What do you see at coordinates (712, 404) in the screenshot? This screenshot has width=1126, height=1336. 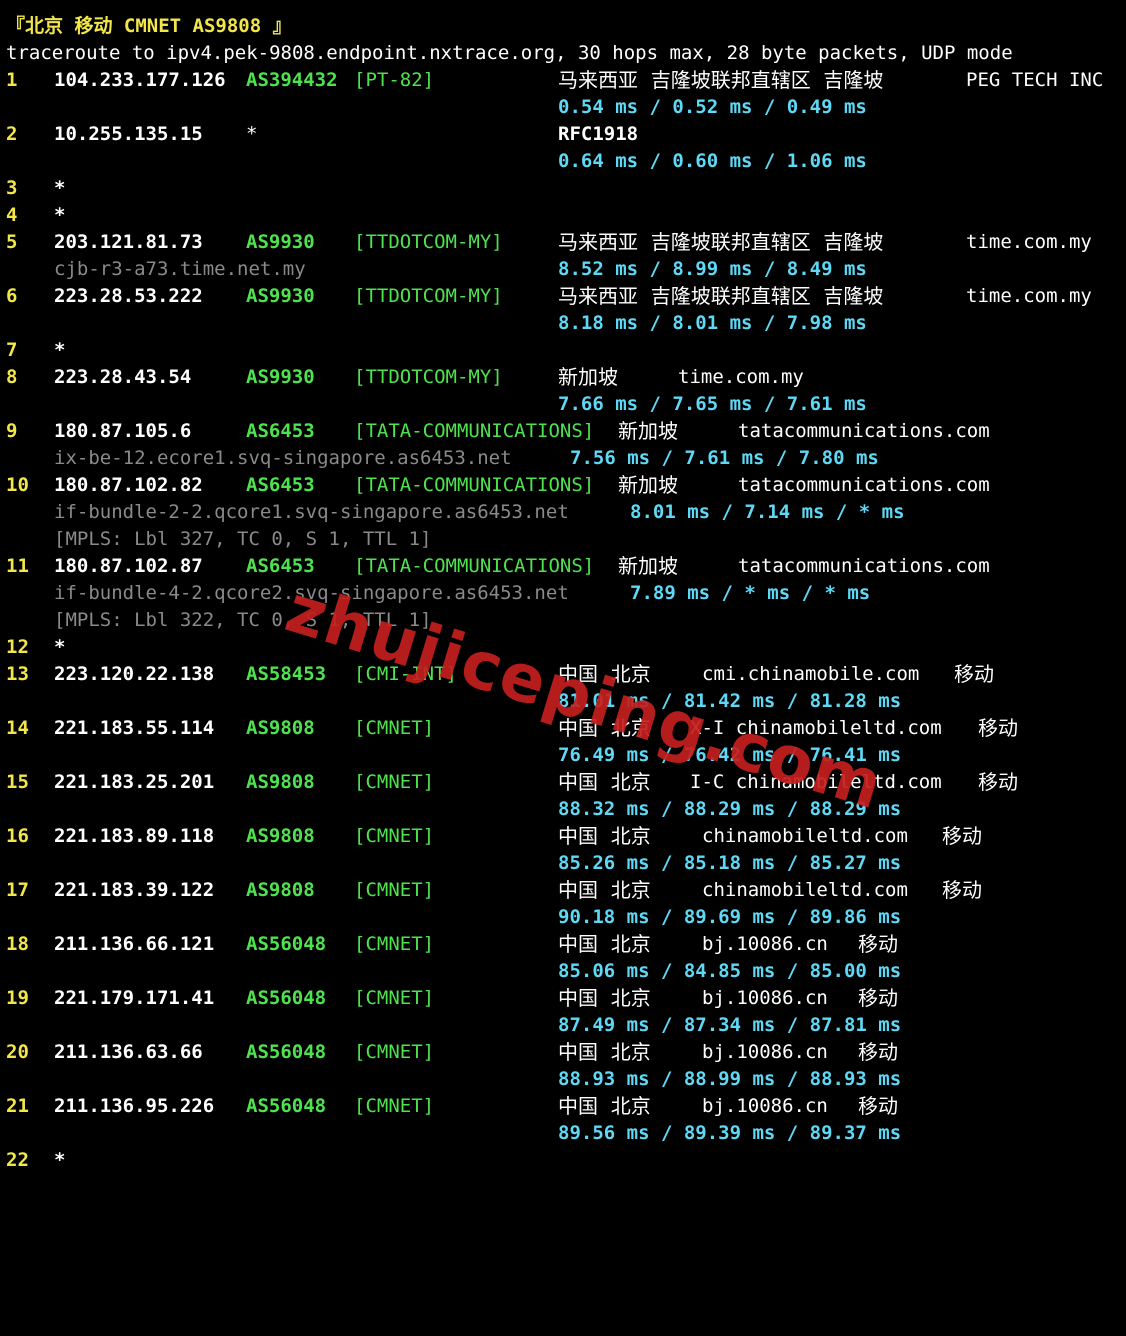 I see `hop-rtt: 7.66 ms / 7.65 ms / 7.61 ms` at bounding box center [712, 404].